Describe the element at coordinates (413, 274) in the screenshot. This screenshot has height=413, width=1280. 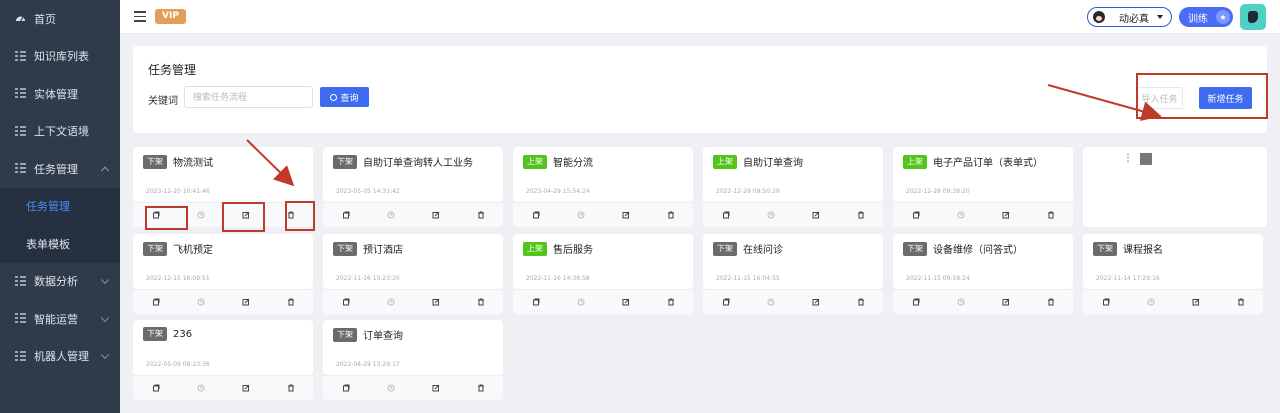
I see `task-card: 下架 预订酒店 2022-11-16 15:23:20` at that location.